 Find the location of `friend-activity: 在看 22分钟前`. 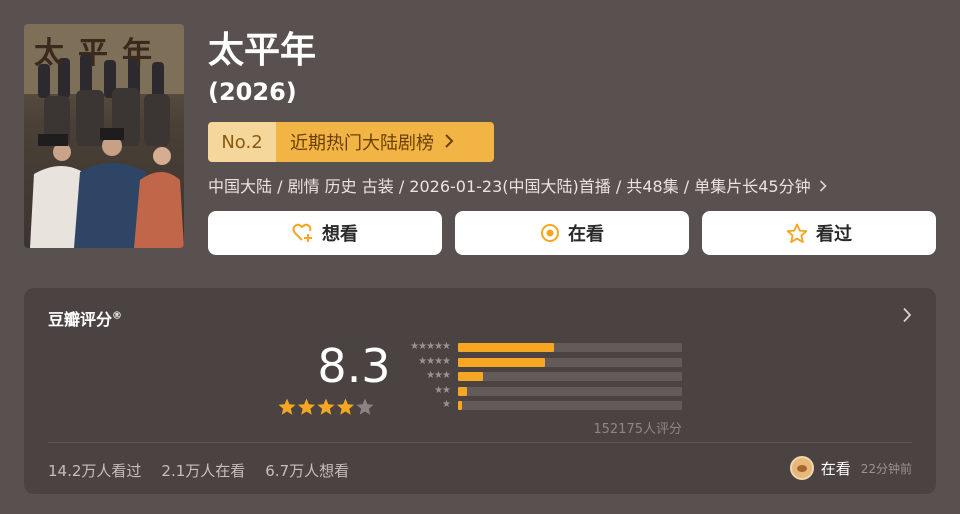

friend-activity: 在看 22分钟前 is located at coordinates (850, 468).